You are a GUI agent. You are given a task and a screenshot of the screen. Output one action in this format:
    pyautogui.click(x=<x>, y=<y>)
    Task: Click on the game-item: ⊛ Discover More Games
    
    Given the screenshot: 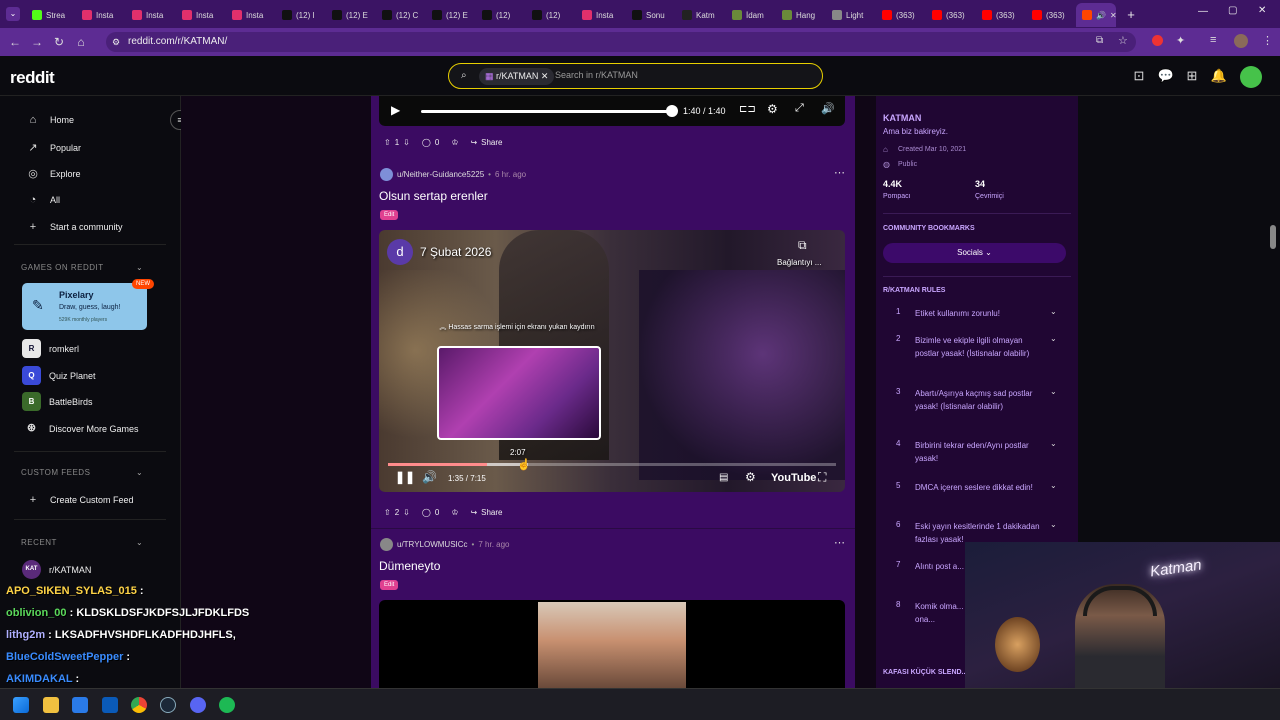 What is the action you would take?
    pyautogui.click(x=80, y=428)
    